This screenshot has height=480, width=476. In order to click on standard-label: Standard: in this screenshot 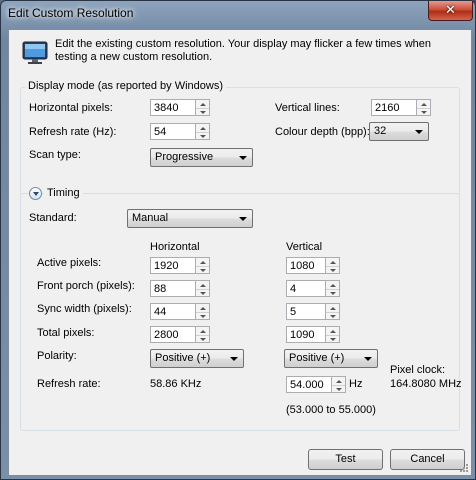, I will do `click(53, 218)`.